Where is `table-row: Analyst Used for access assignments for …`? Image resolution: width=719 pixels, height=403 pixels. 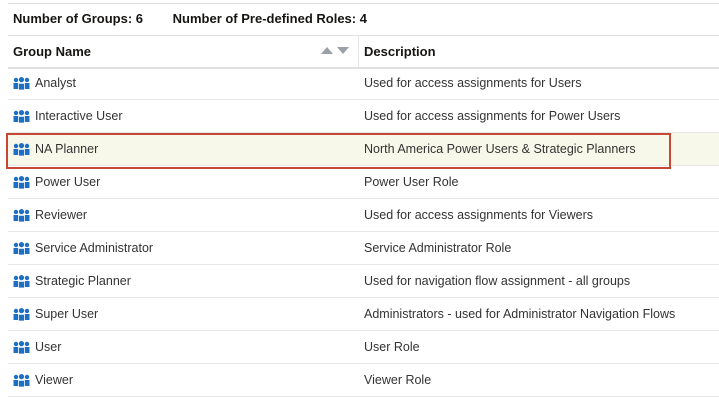 table-row: Analyst Used for access assignments for … is located at coordinates (363, 83).